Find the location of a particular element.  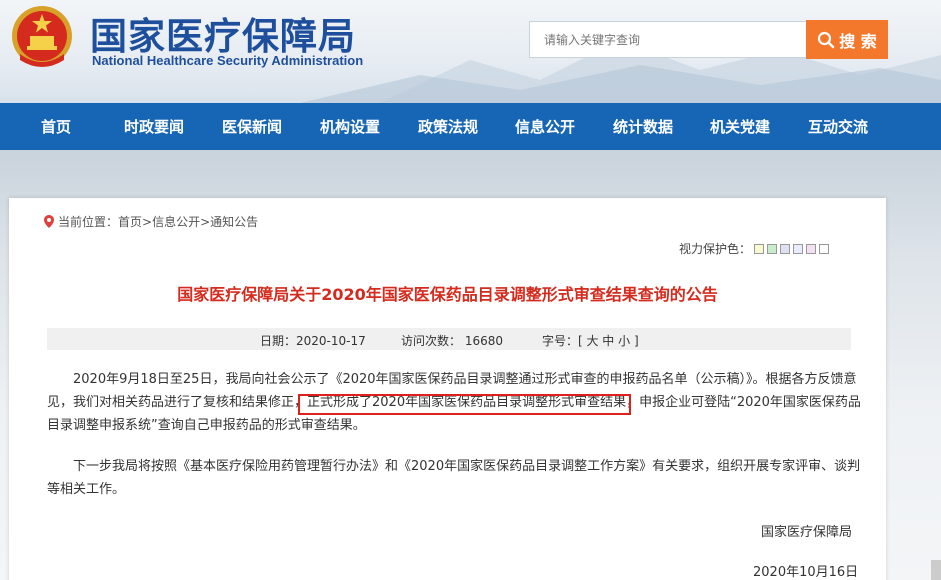

breadcrumb-item-notices: 通知公告 is located at coordinates (234, 221).